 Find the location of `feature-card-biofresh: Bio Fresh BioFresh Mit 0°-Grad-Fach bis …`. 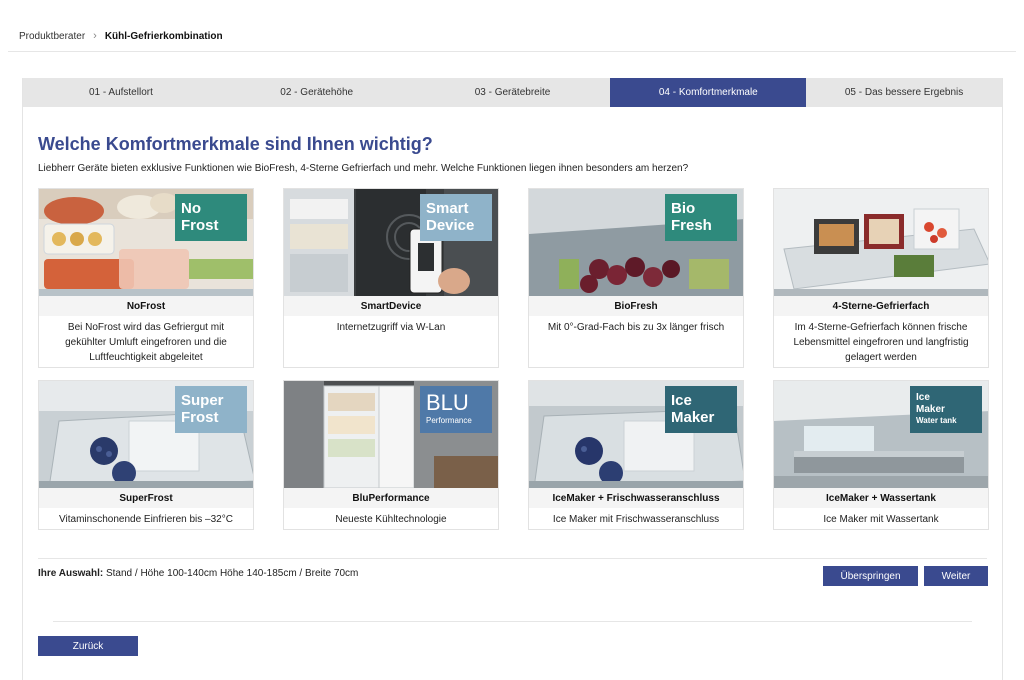

feature-card-biofresh: Bio Fresh BioFresh Mit 0°-Grad-Fach bis … is located at coordinates (636, 278).